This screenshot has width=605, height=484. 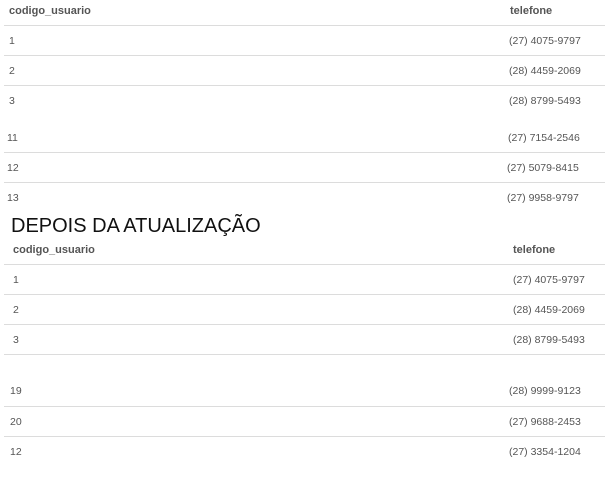 What do you see at coordinates (304, 421) in the screenshot?
I see `table-row: 20 (27) 9688-2453` at bounding box center [304, 421].